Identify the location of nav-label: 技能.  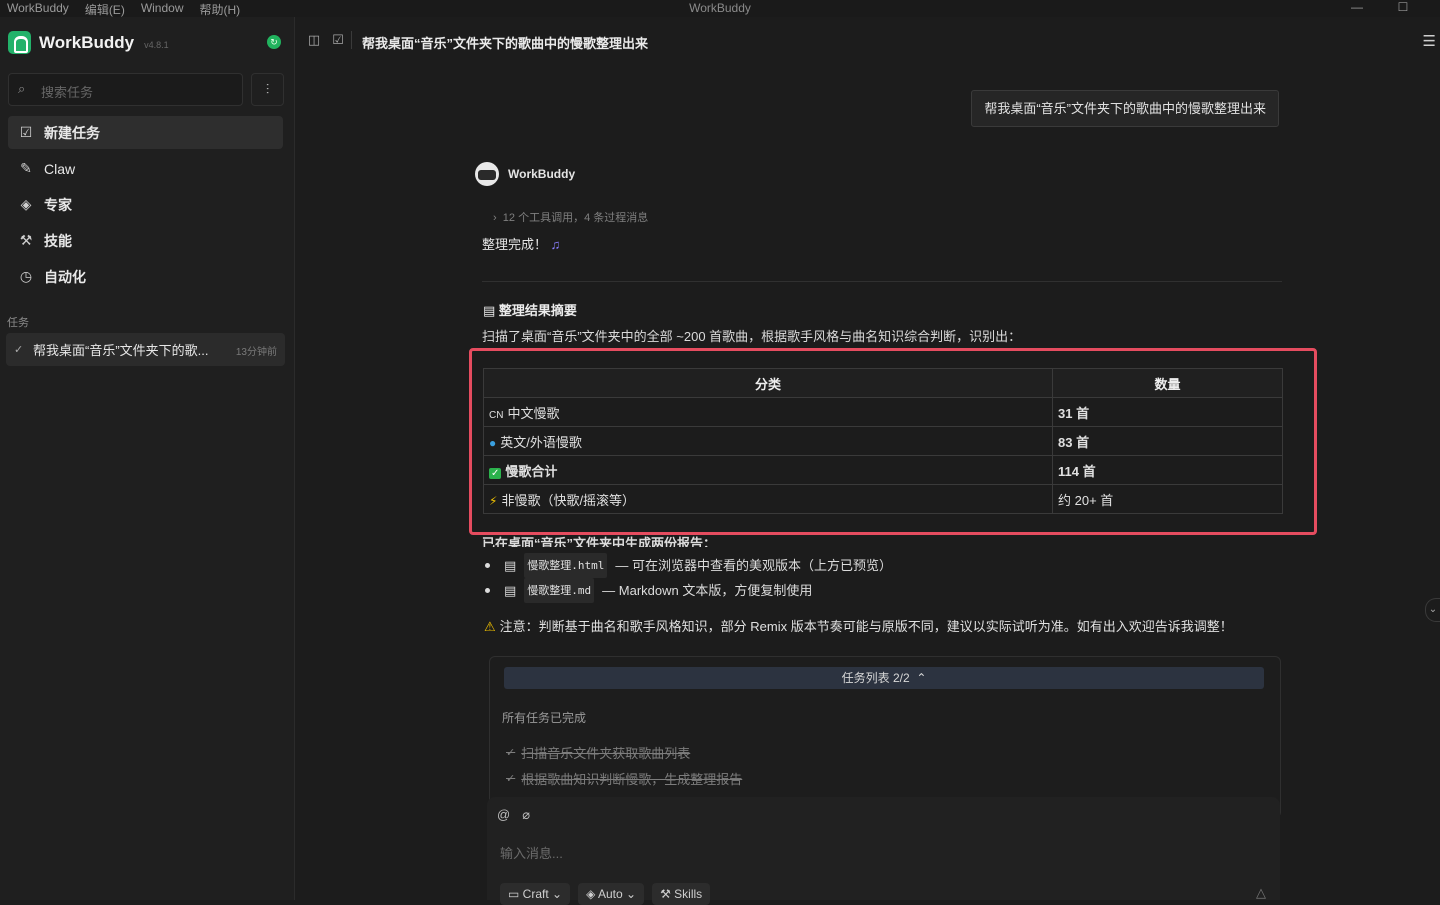
(58, 240).